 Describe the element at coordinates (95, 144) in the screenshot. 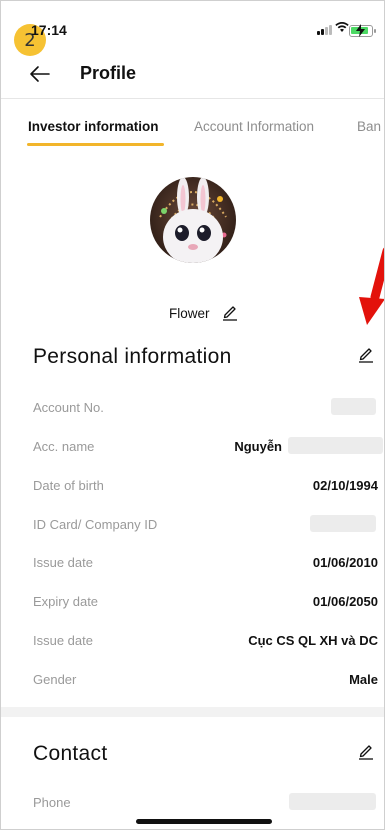

I see `active-tab-indicator` at that location.